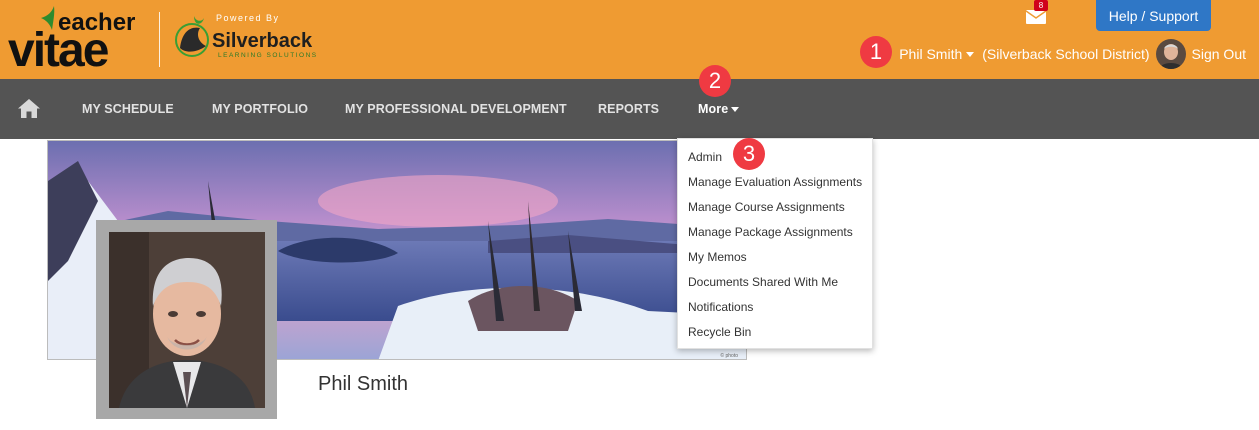 This screenshot has width=1259, height=430. What do you see at coordinates (715, 81) in the screenshot?
I see `callout-2: 2` at bounding box center [715, 81].